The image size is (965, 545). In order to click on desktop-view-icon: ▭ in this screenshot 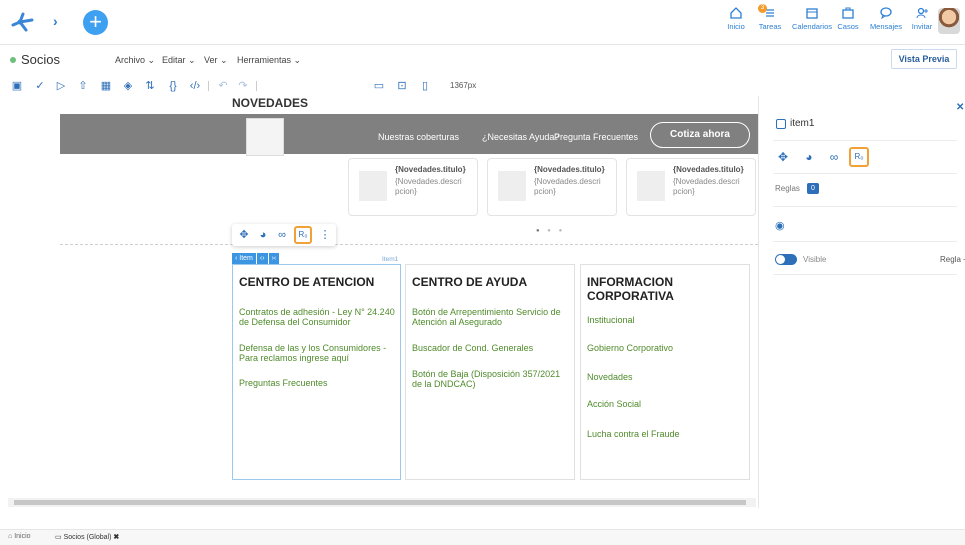, I will do `click(379, 86)`.